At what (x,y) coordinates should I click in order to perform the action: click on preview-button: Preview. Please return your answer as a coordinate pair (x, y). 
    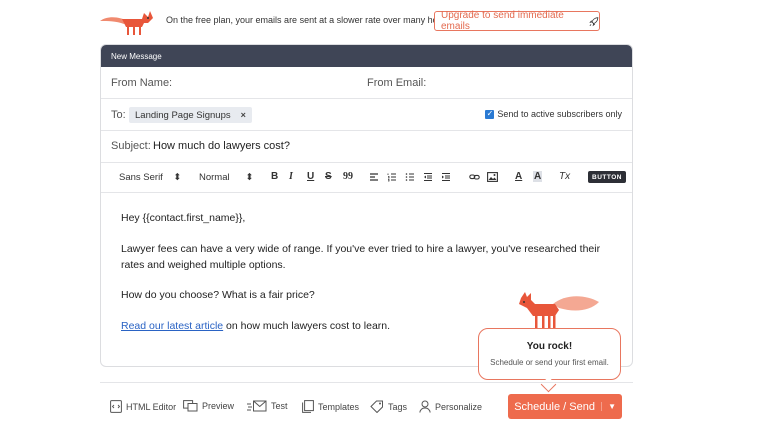
    Looking at the image, I should click on (208, 406).